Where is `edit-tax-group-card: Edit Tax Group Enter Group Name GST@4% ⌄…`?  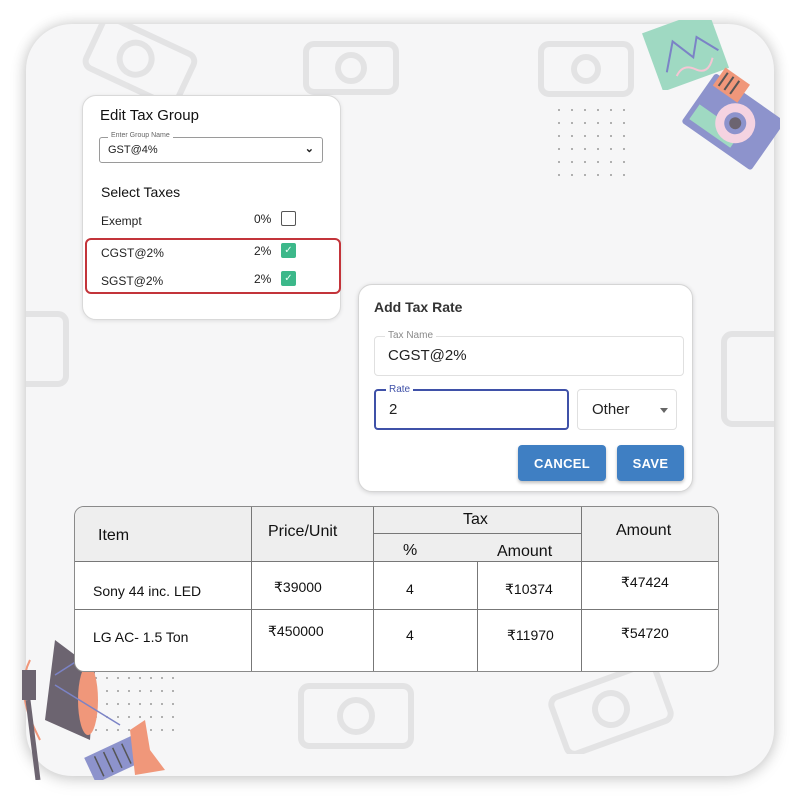
edit-tax-group-card: Edit Tax Group Enter Group Name GST@4% ⌄… is located at coordinates (211, 207).